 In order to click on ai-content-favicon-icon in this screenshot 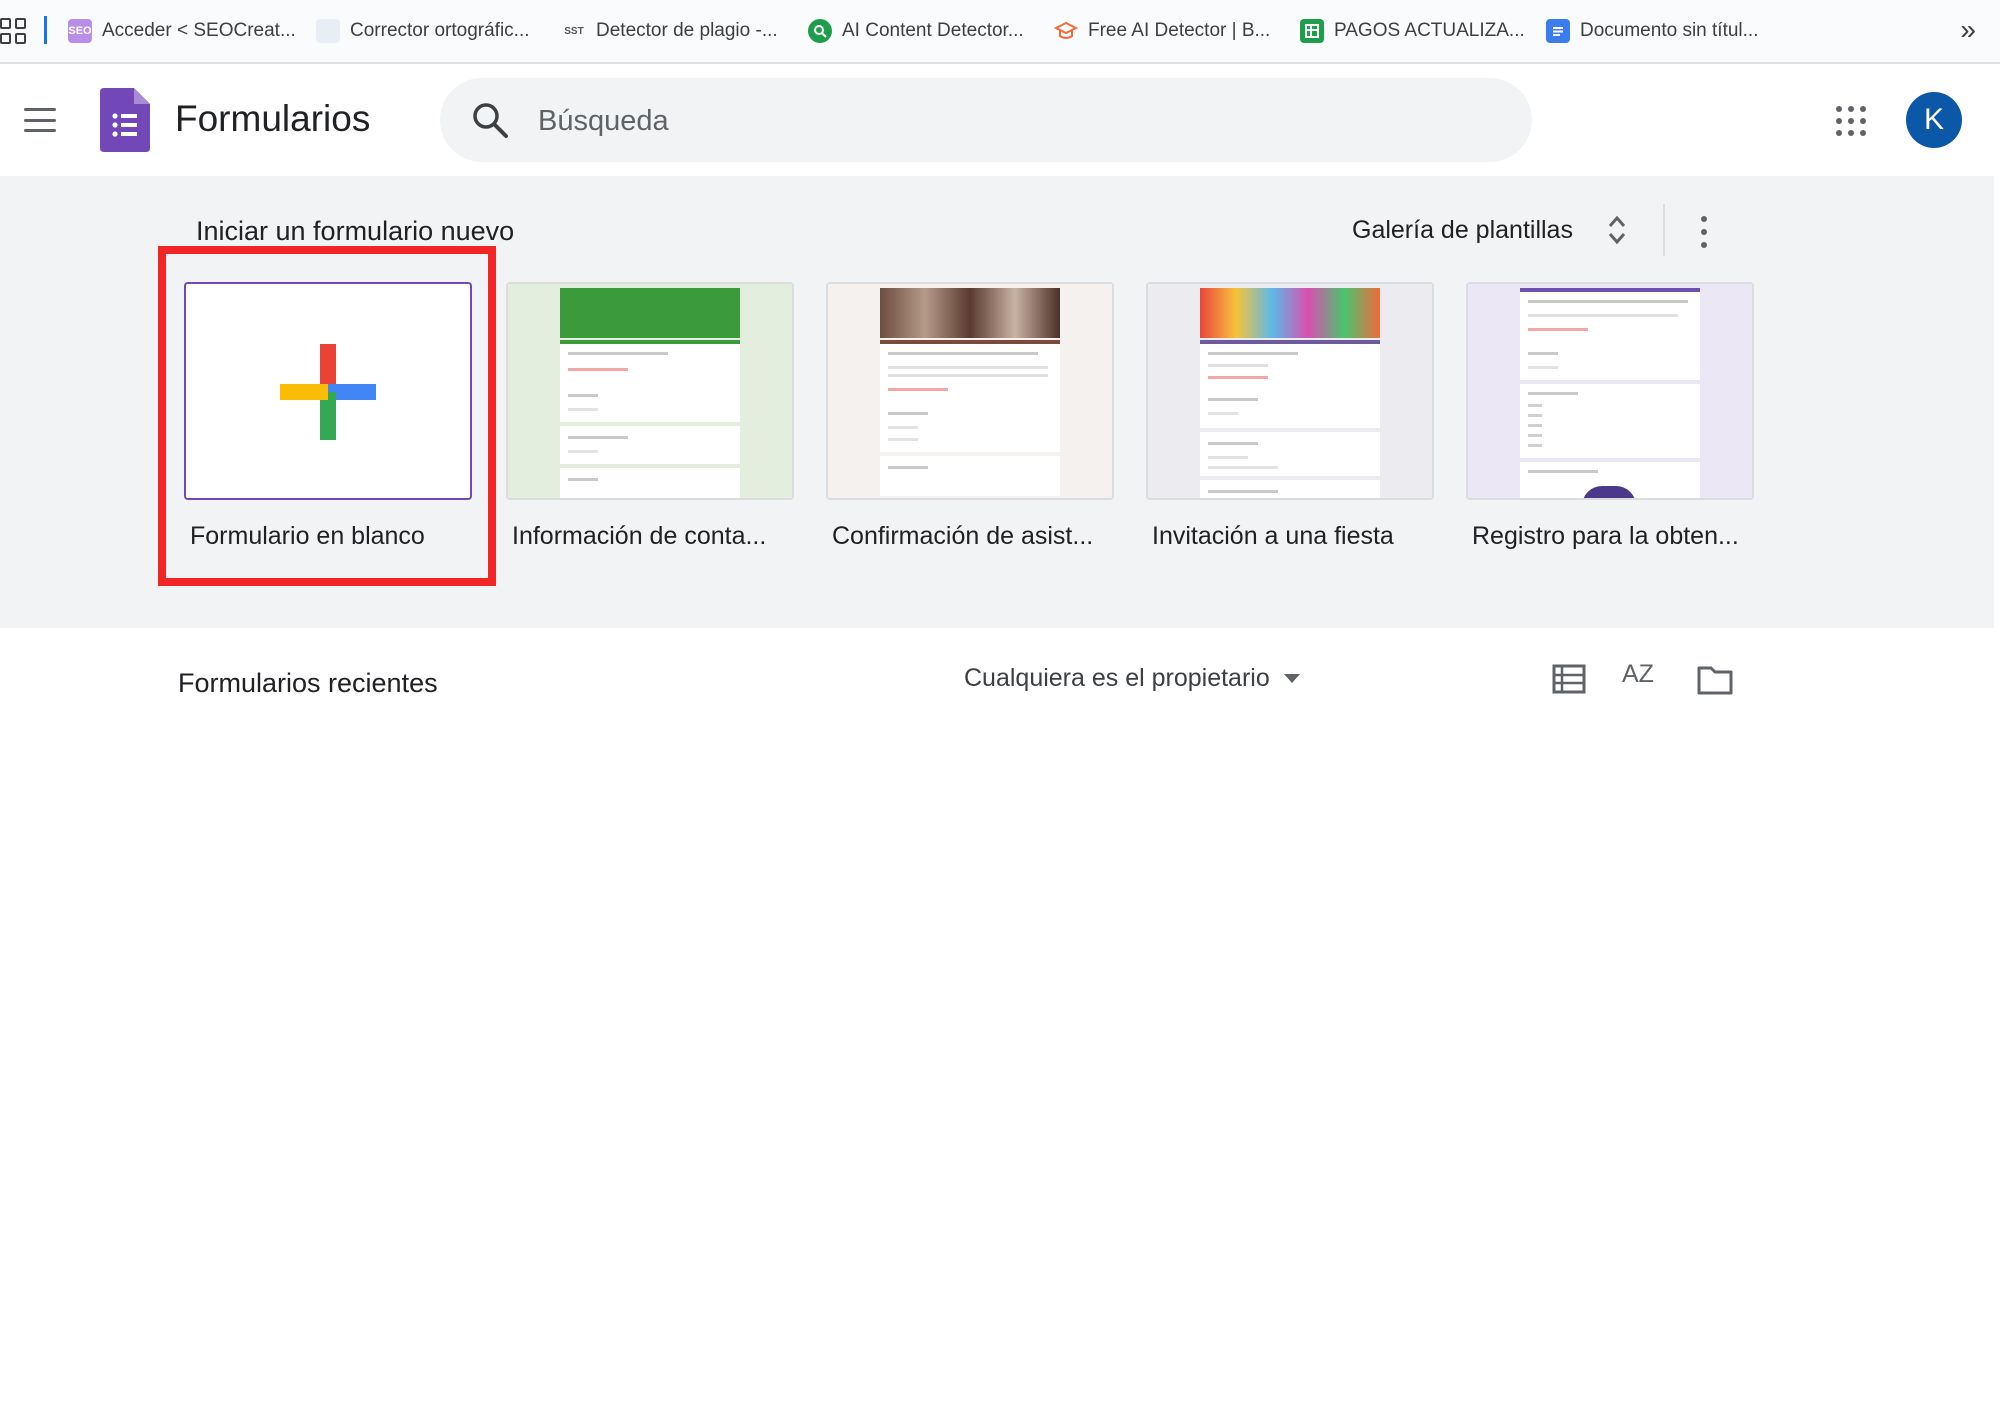, I will do `click(820, 31)`.